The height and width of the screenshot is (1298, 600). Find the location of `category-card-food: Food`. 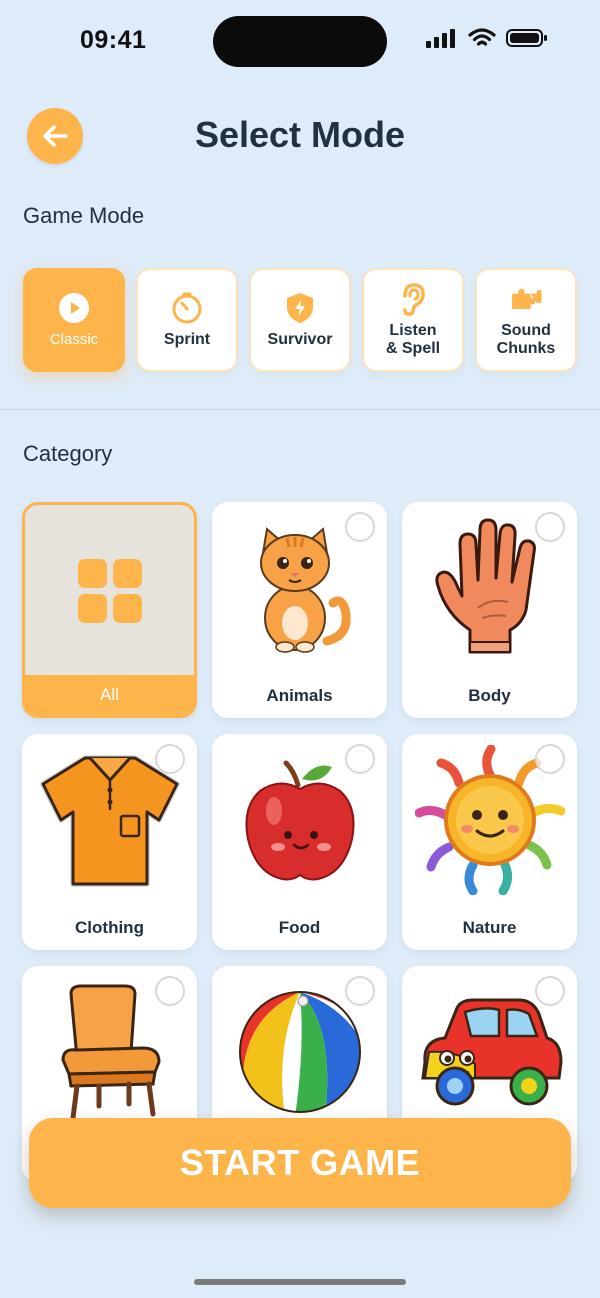

category-card-food: Food is located at coordinates (299, 842).